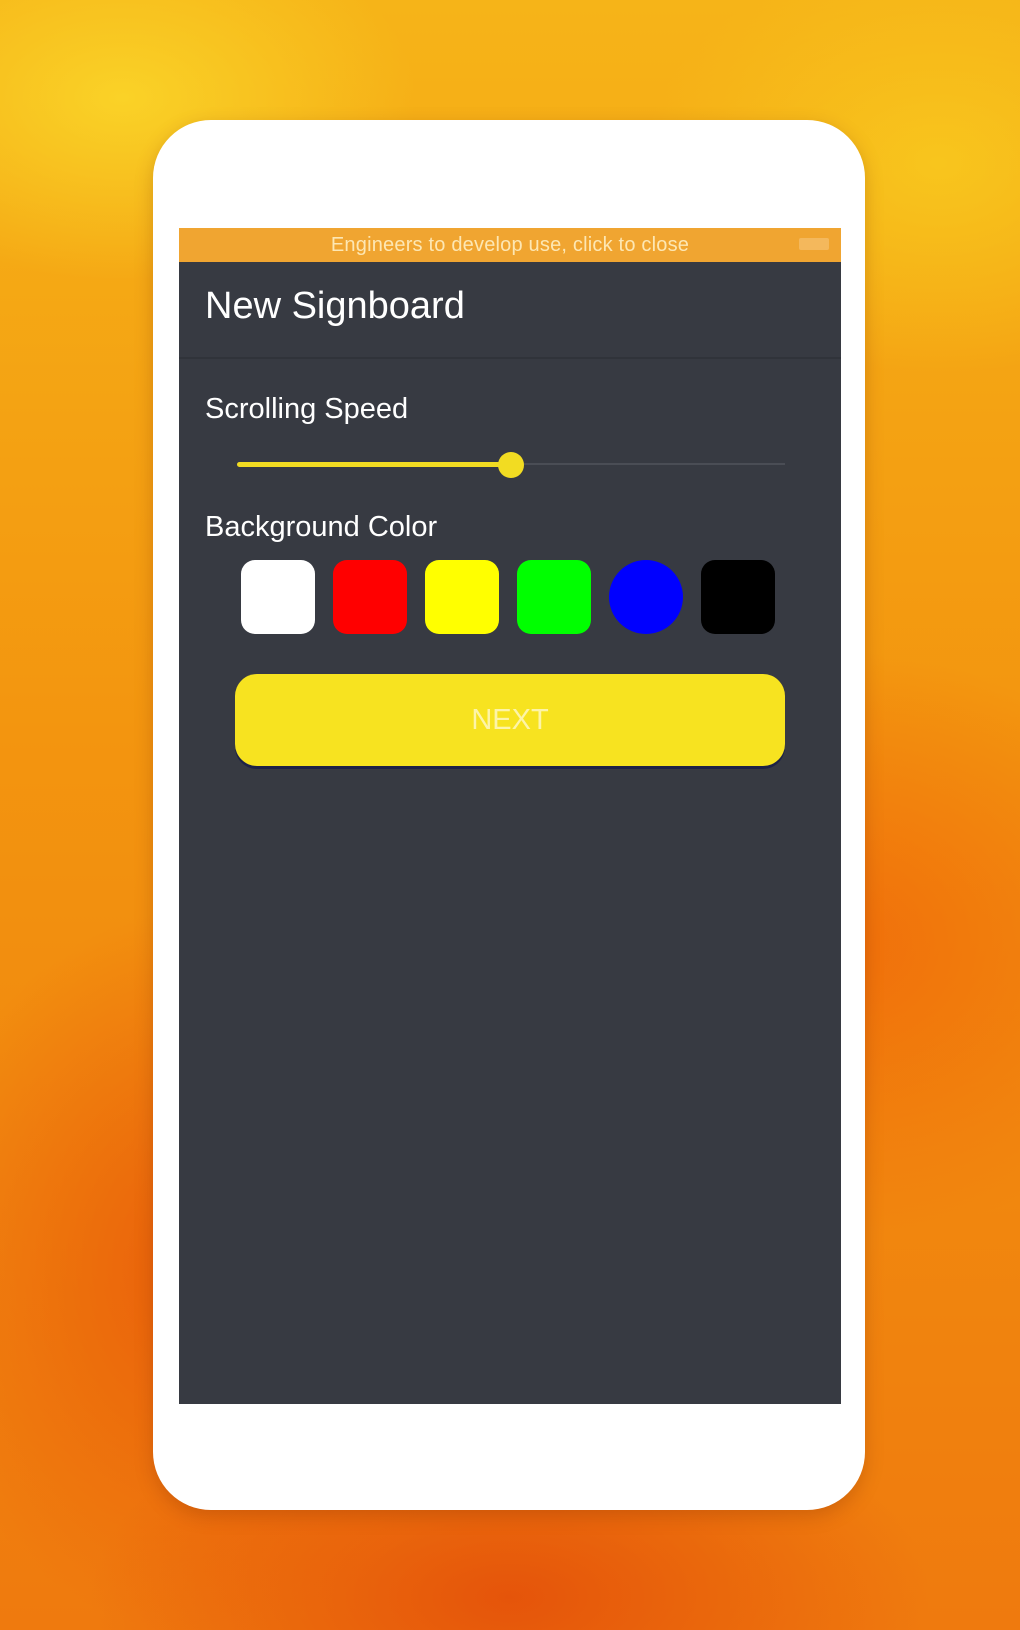  Describe the element at coordinates (510, 310) in the screenshot. I see `app-bar: New Signboard` at that location.